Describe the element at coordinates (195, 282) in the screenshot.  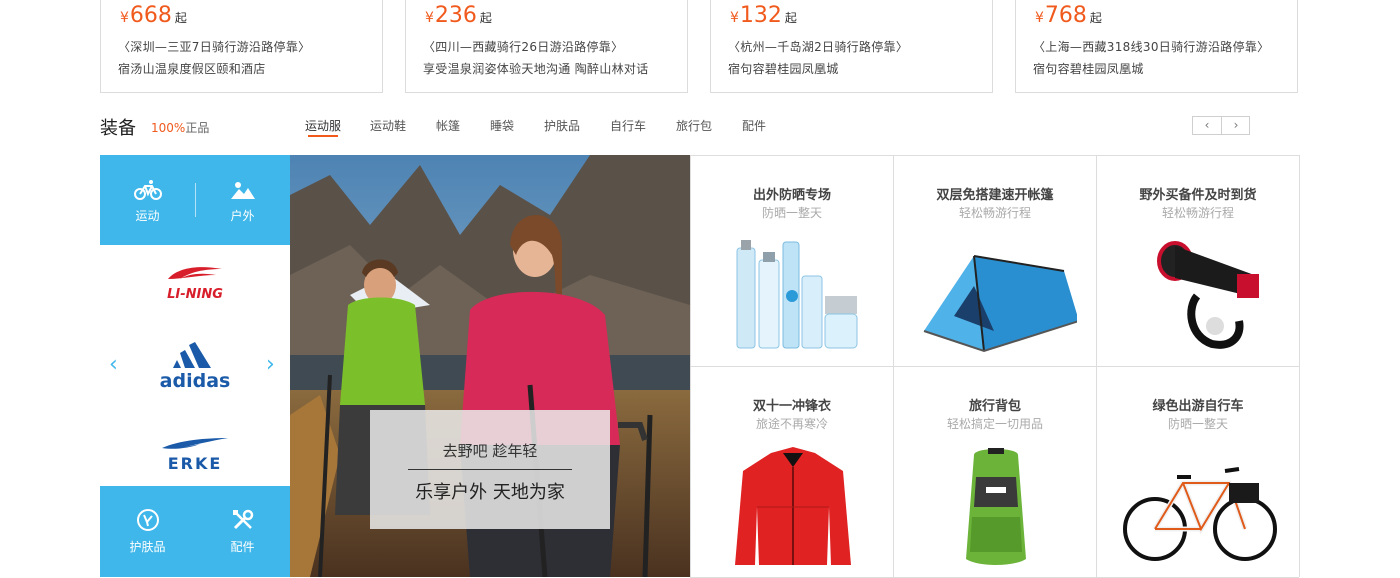
I see `brand-lining: LI-NING` at that location.